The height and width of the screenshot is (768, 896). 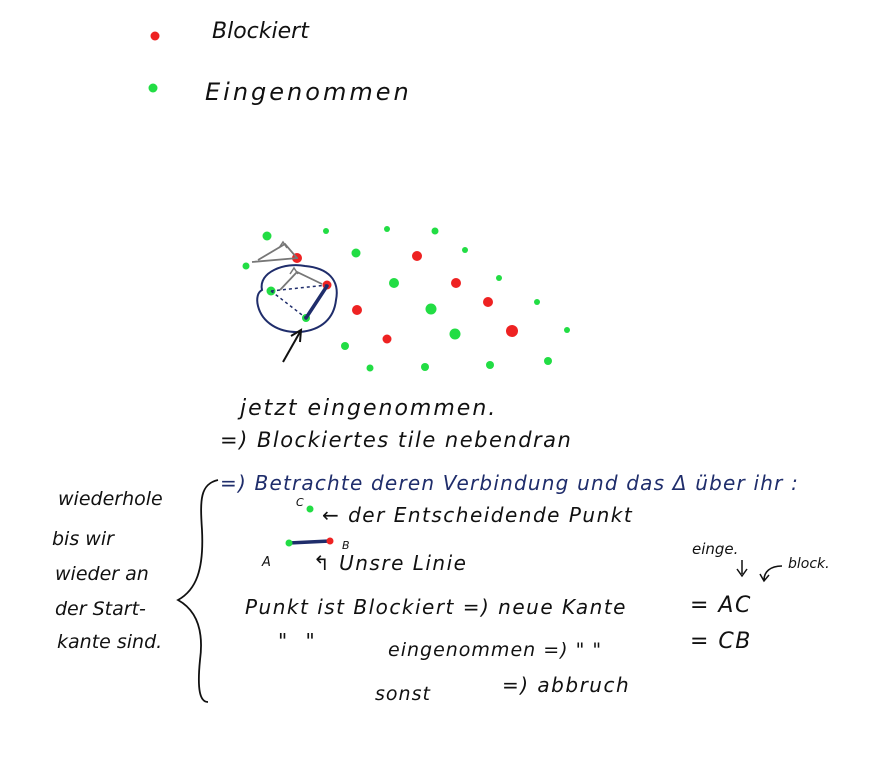 What do you see at coordinates (110, 499) in the screenshot?
I see `side-note-line: wiederhole` at bounding box center [110, 499].